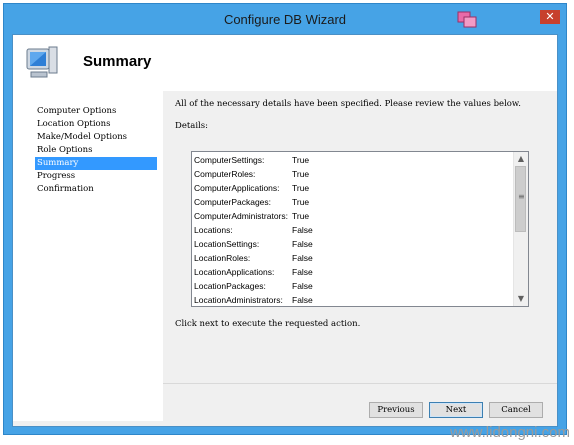  Describe the element at coordinates (354, 299) in the screenshot. I see `list-item: LocationAdministrators: False` at that location.